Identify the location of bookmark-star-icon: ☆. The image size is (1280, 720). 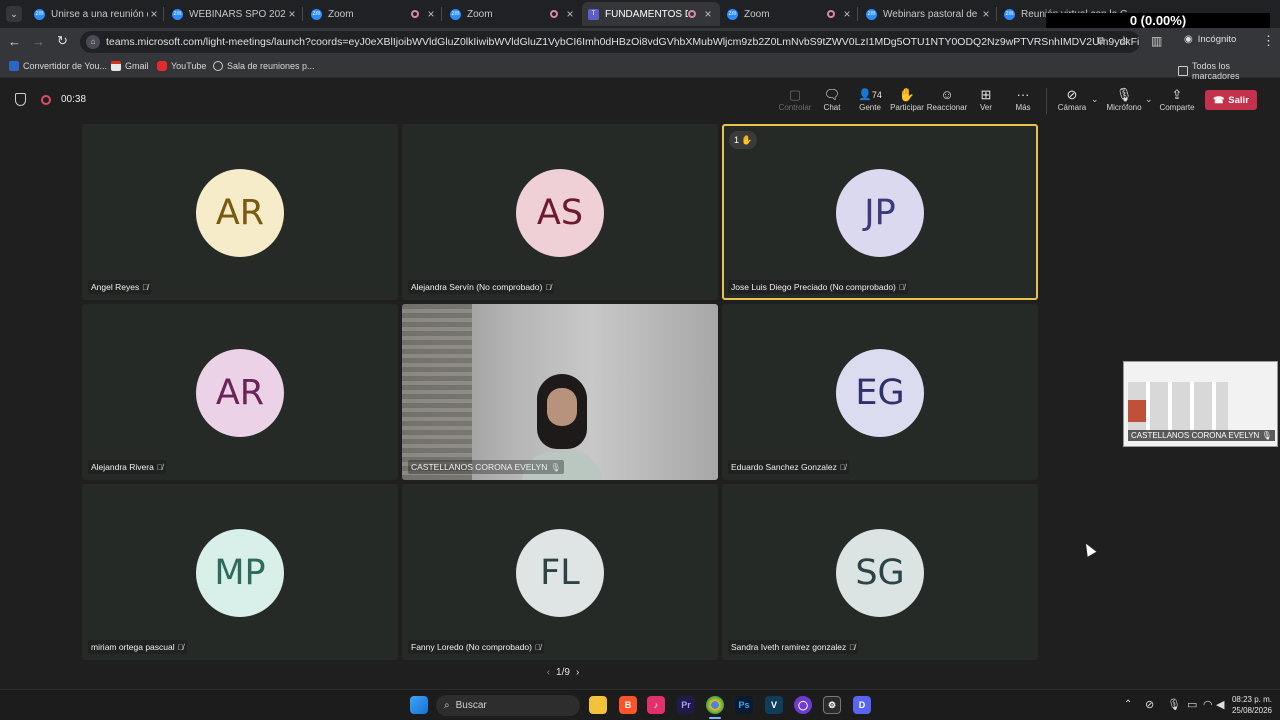
(1124, 41).